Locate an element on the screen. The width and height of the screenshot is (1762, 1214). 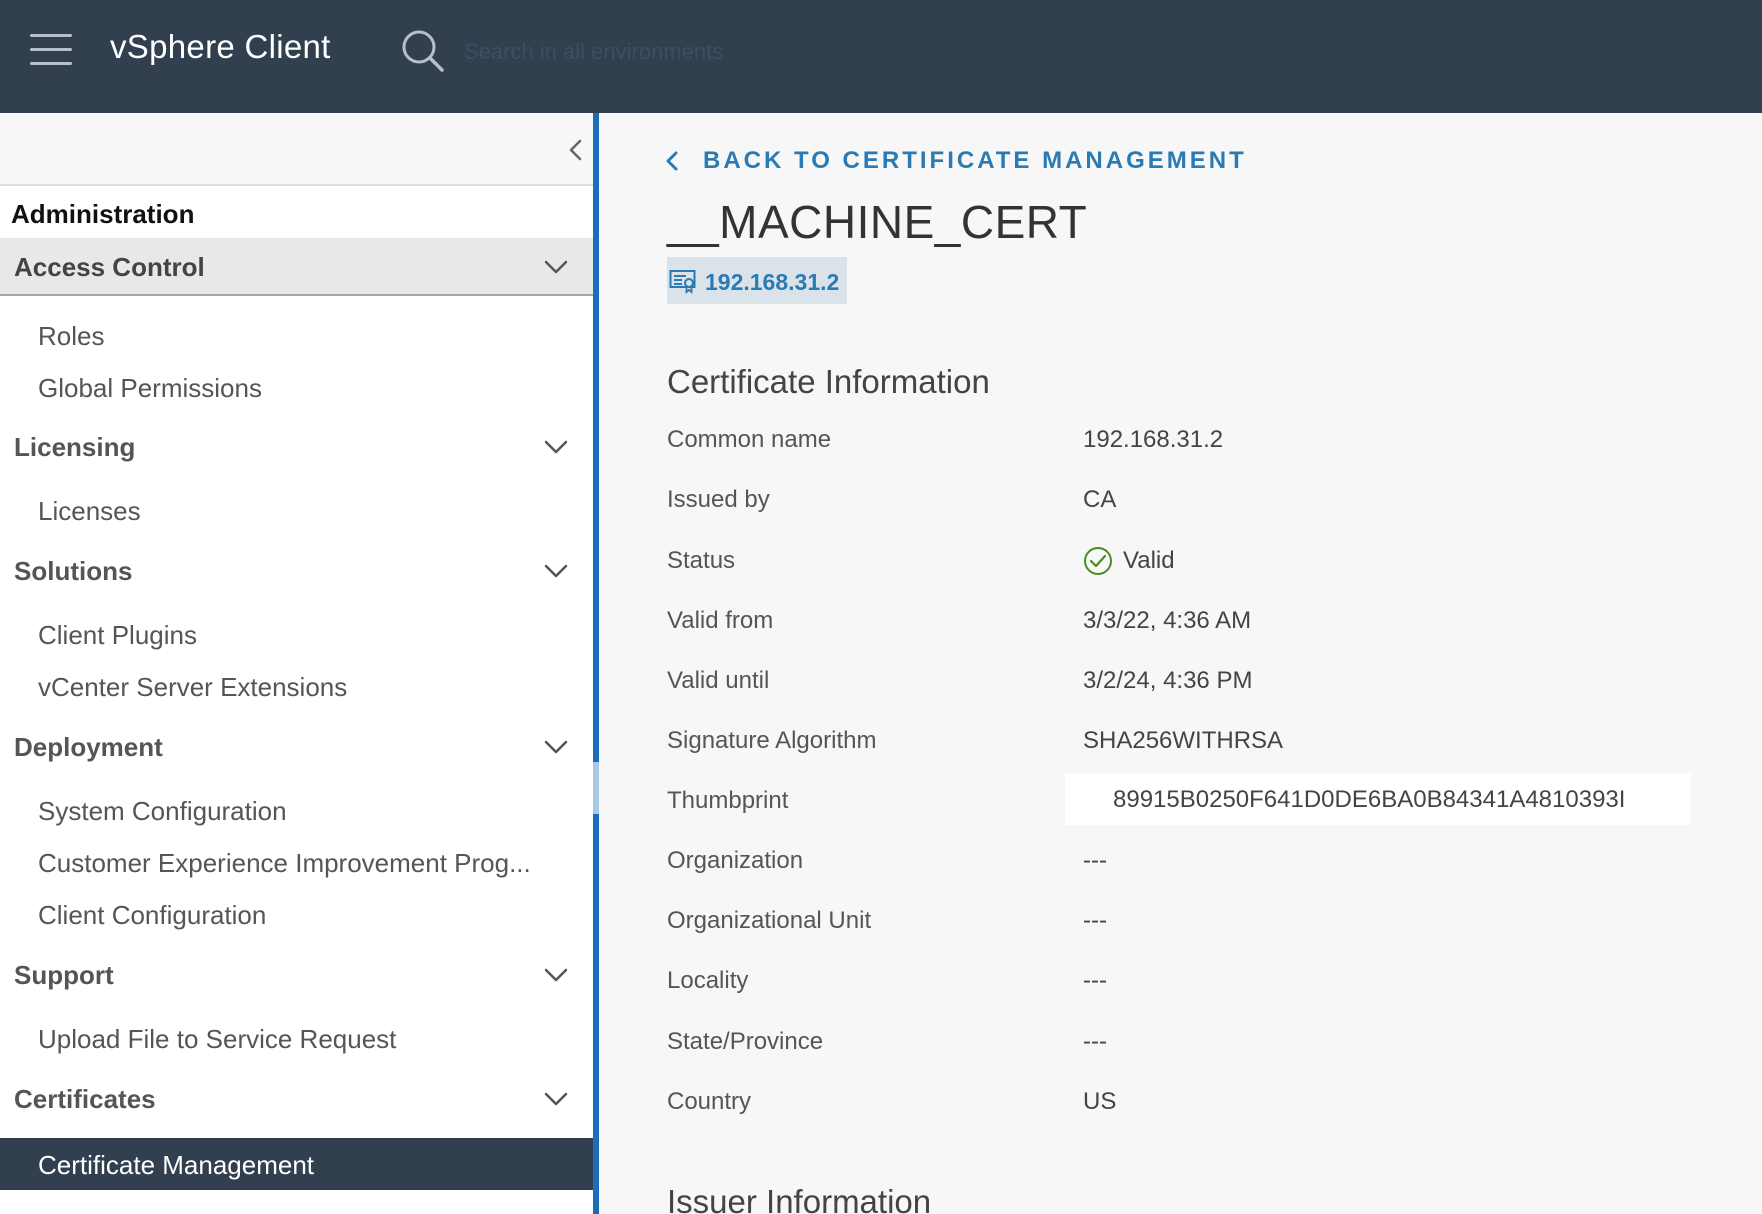
sidebar-item-label: Certificate Management is located at coordinates (176, 1165).